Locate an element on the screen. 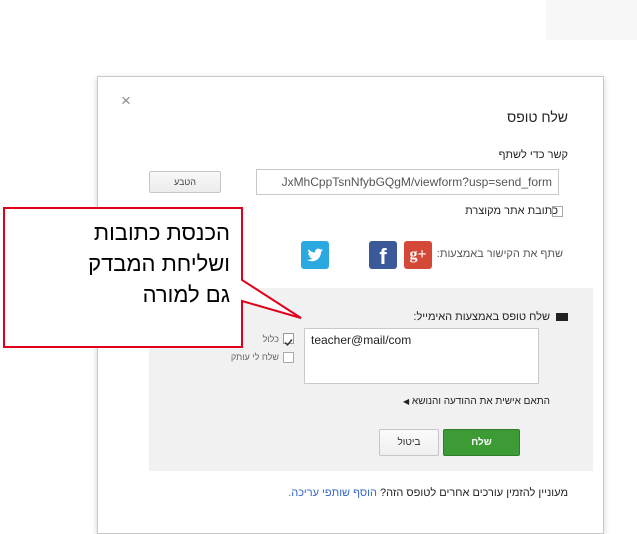  callout-line: ושליחת המבדק is located at coordinates (159, 263).